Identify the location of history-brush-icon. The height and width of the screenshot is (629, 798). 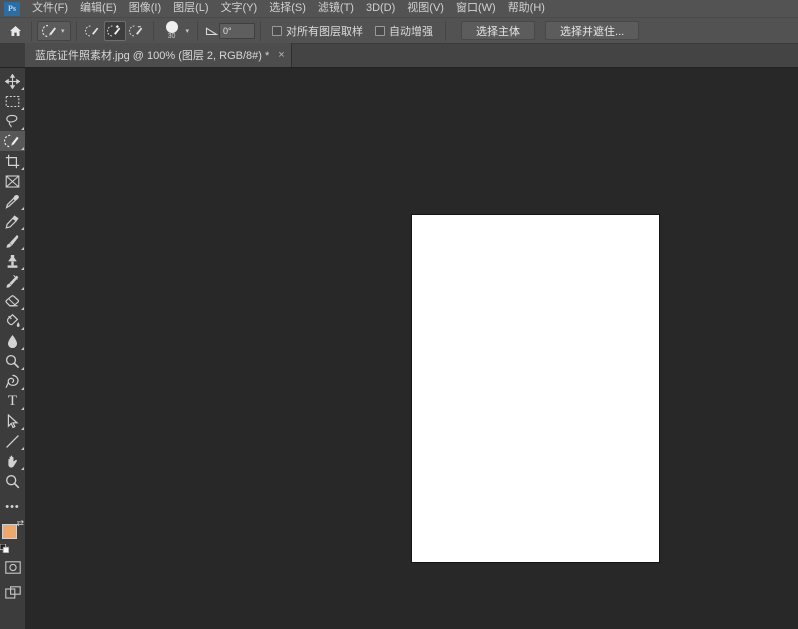
(12, 281).